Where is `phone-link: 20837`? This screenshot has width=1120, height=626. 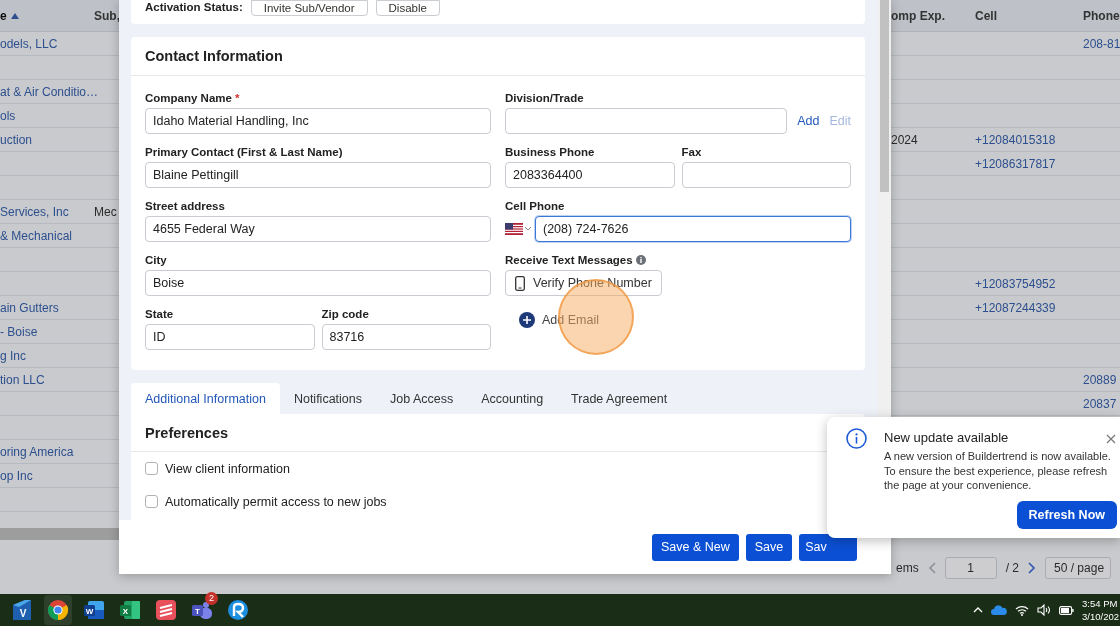 phone-link: 20837 is located at coordinates (1100, 403).